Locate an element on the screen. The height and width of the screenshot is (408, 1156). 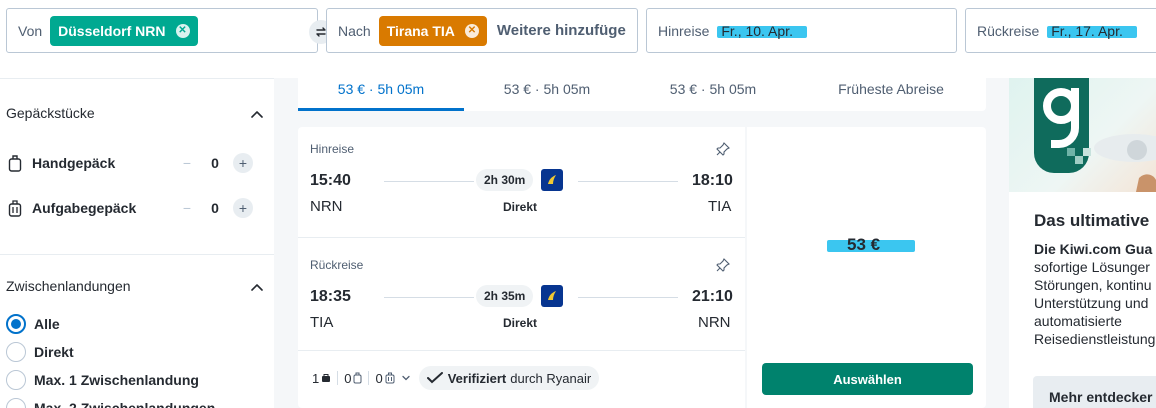
outbound-label: Hinreise is located at coordinates (332, 149).